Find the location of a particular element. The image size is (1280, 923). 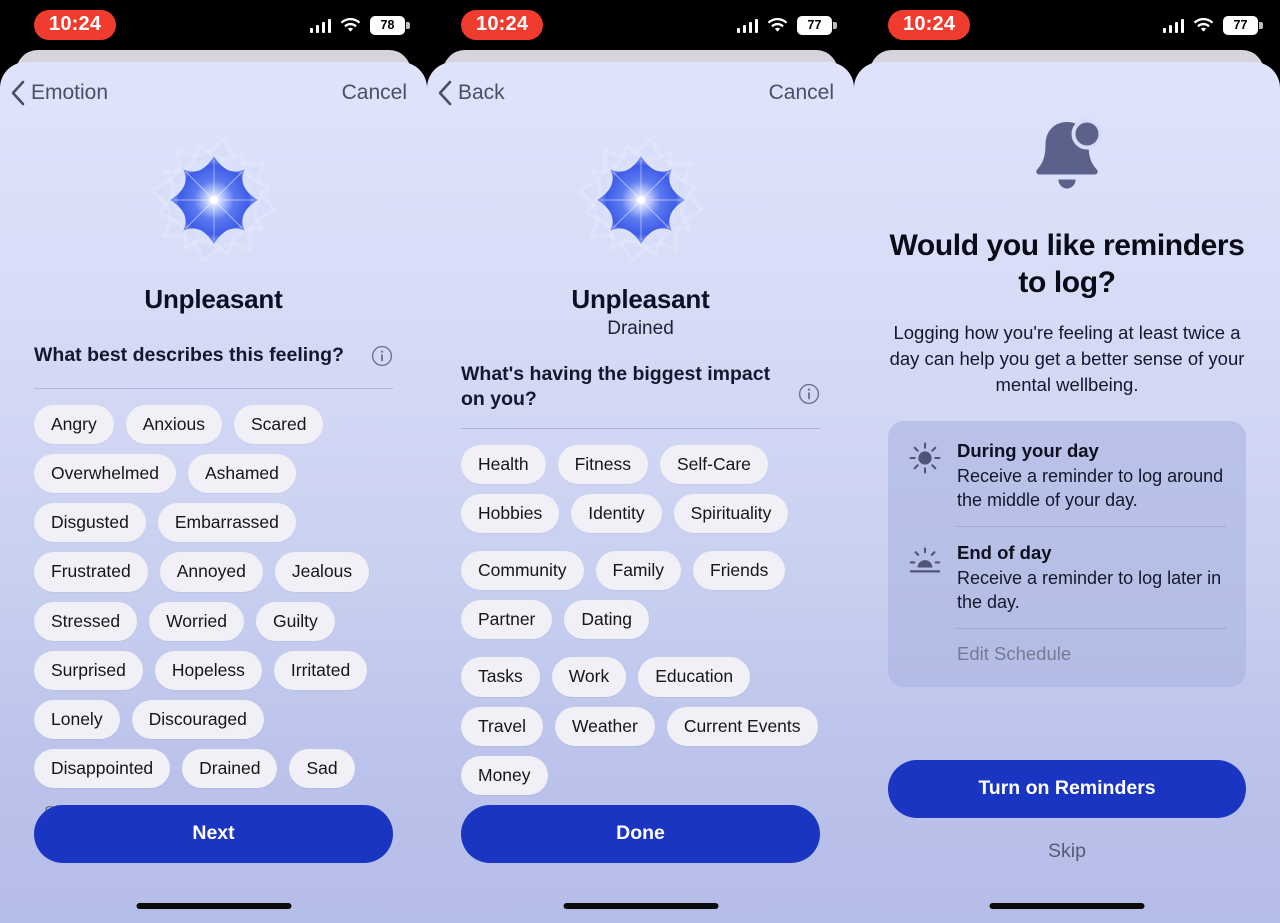

primary-button: Turn on Reminders is located at coordinates (1067, 789).